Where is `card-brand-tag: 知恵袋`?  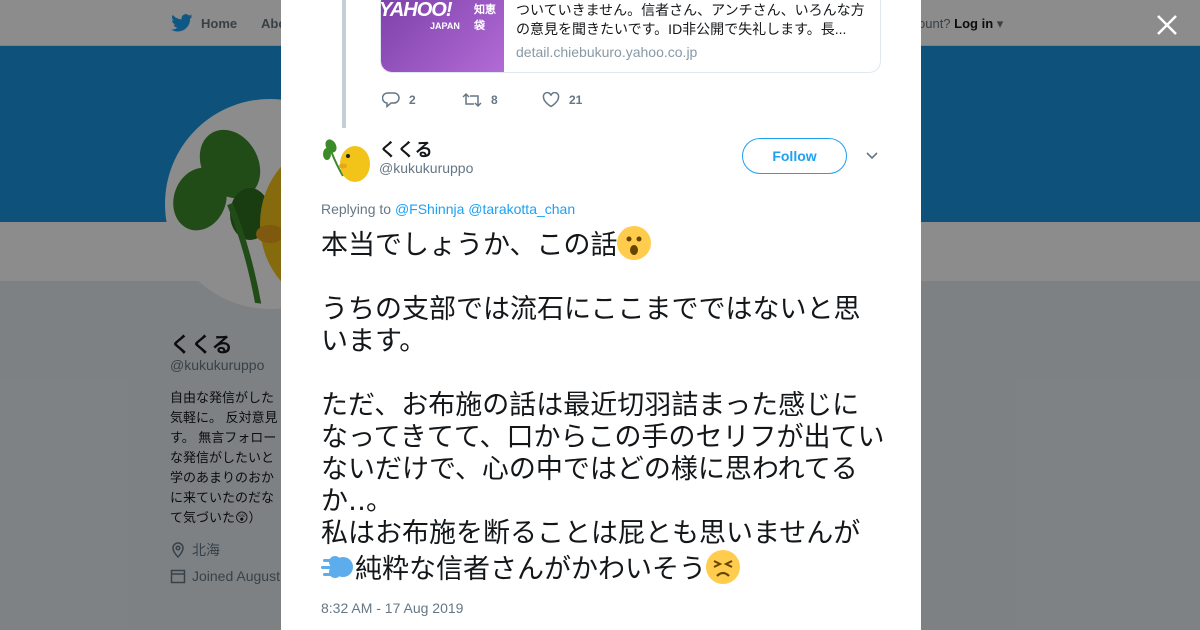
card-brand-tag: 知恵袋 is located at coordinates (485, 18).